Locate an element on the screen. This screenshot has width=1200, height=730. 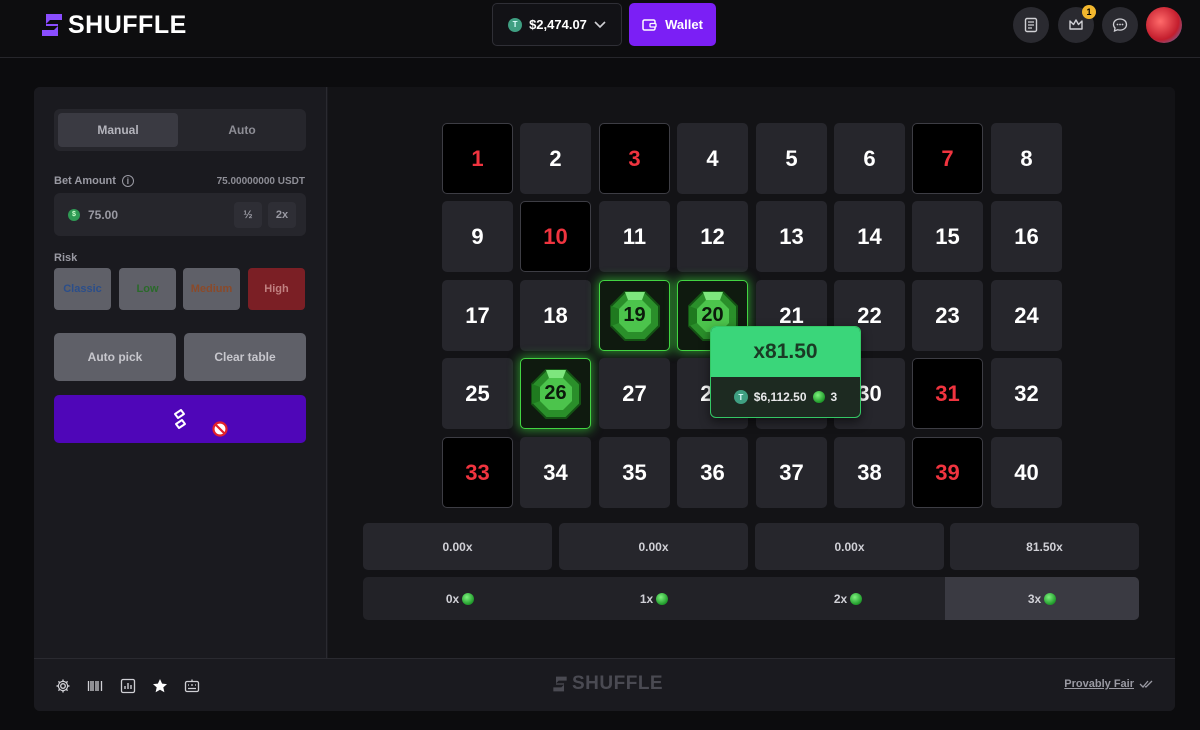
auto-pick-button: Auto pick is located at coordinates (115, 357).